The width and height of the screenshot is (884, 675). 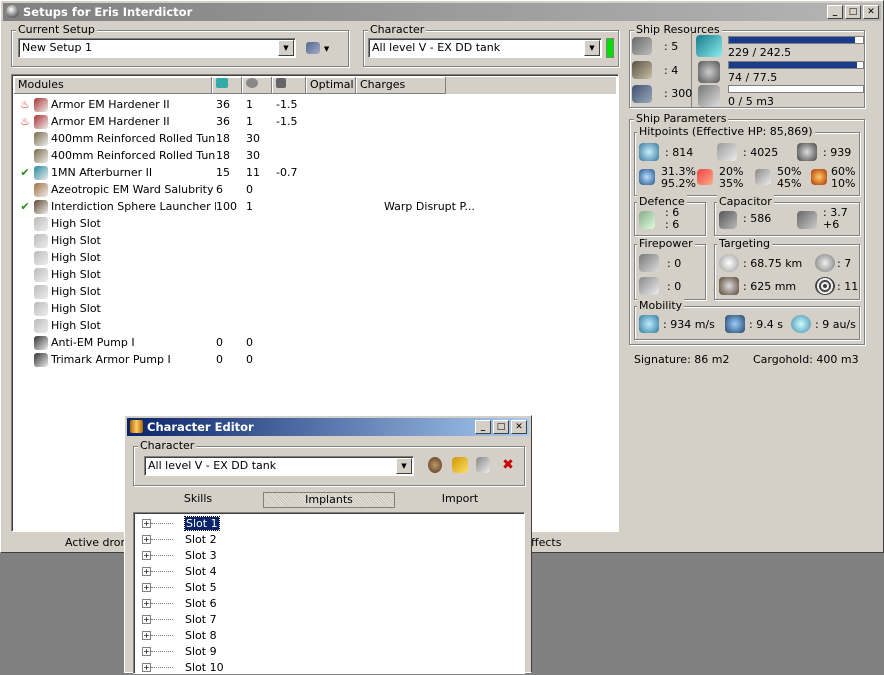 I want to click on tree-item-slot: + Slot 9, so click(x=179, y=651).